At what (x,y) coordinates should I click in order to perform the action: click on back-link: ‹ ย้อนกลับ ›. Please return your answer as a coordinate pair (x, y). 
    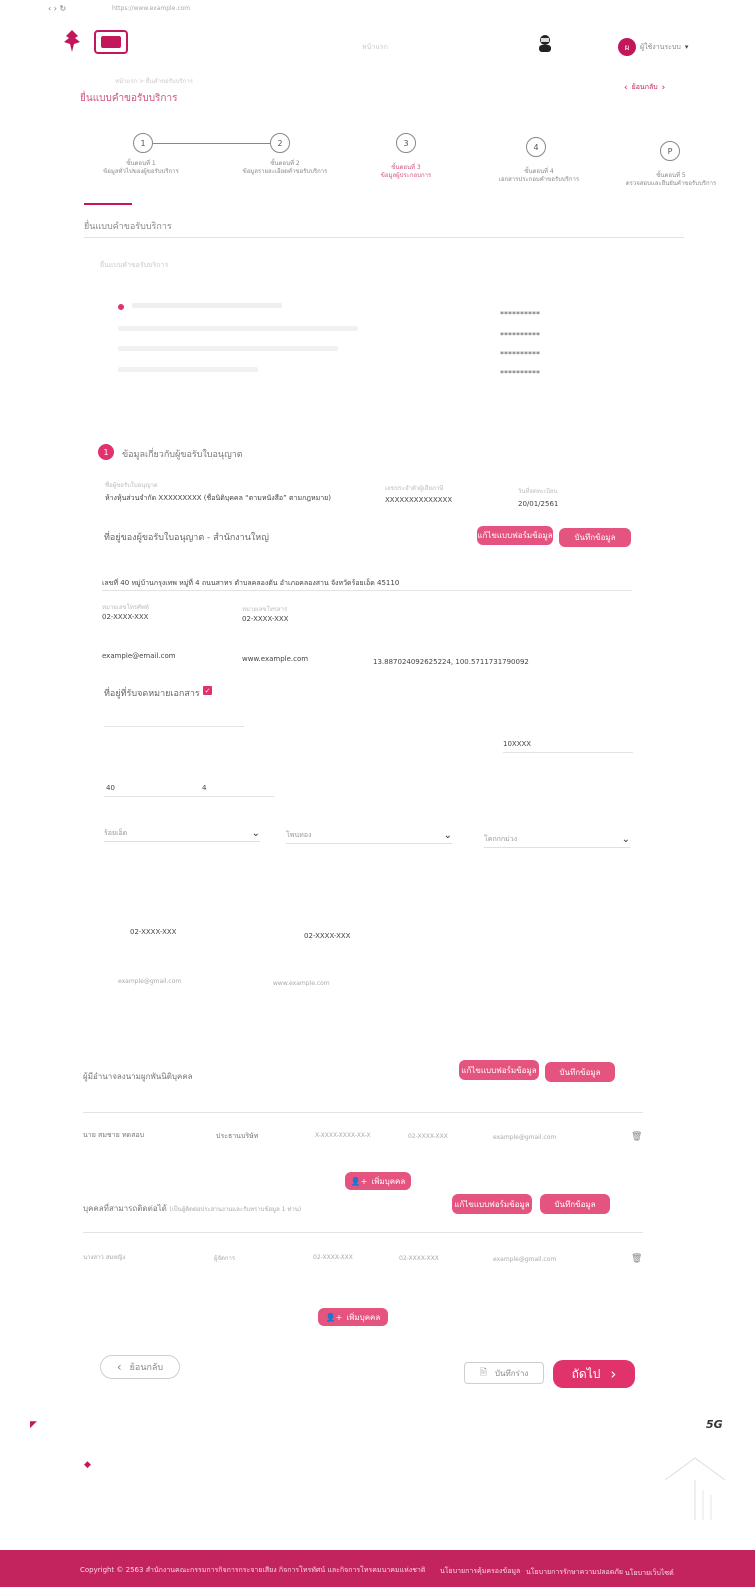
    Looking at the image, I should click on (644, 87).